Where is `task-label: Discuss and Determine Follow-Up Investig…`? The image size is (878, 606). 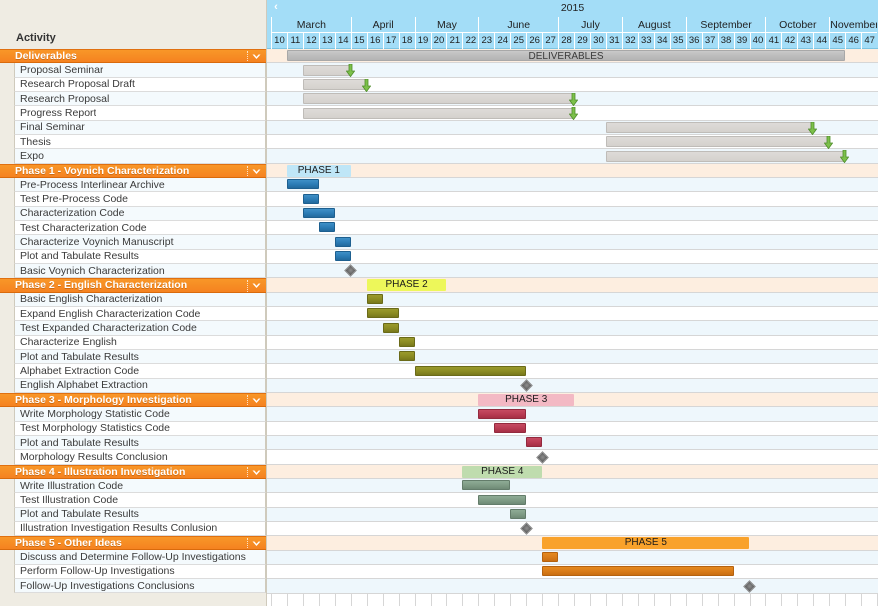
task-label: Discuss and Determine Follow-Up Investig… is located at coordinates (133, 557).